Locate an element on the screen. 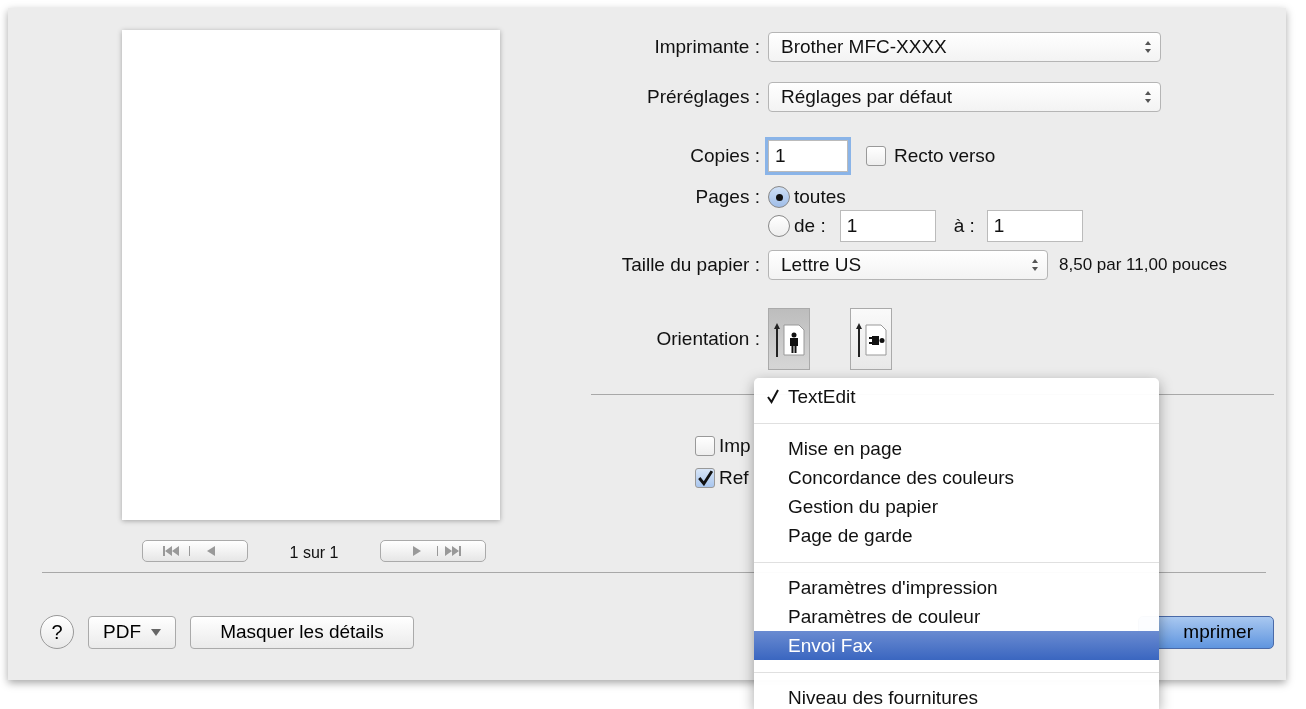 The image size is (1306, 709). from-page-field: 1 is located at coordinates (887, 226).